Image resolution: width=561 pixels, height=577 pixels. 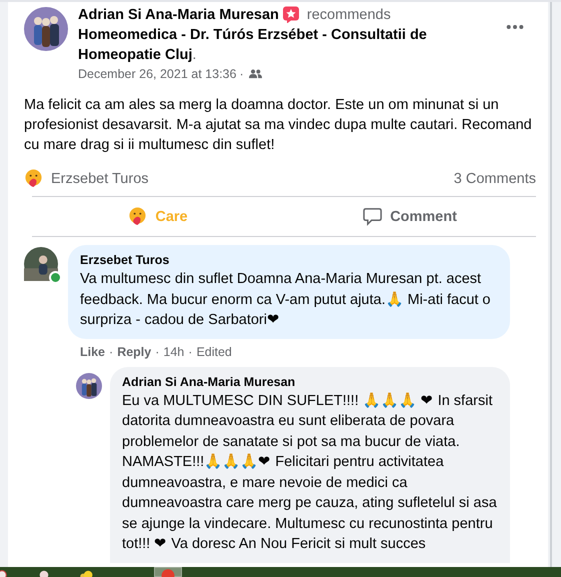 I want to click on reply-link: Reply, so click(x=134, y=351).